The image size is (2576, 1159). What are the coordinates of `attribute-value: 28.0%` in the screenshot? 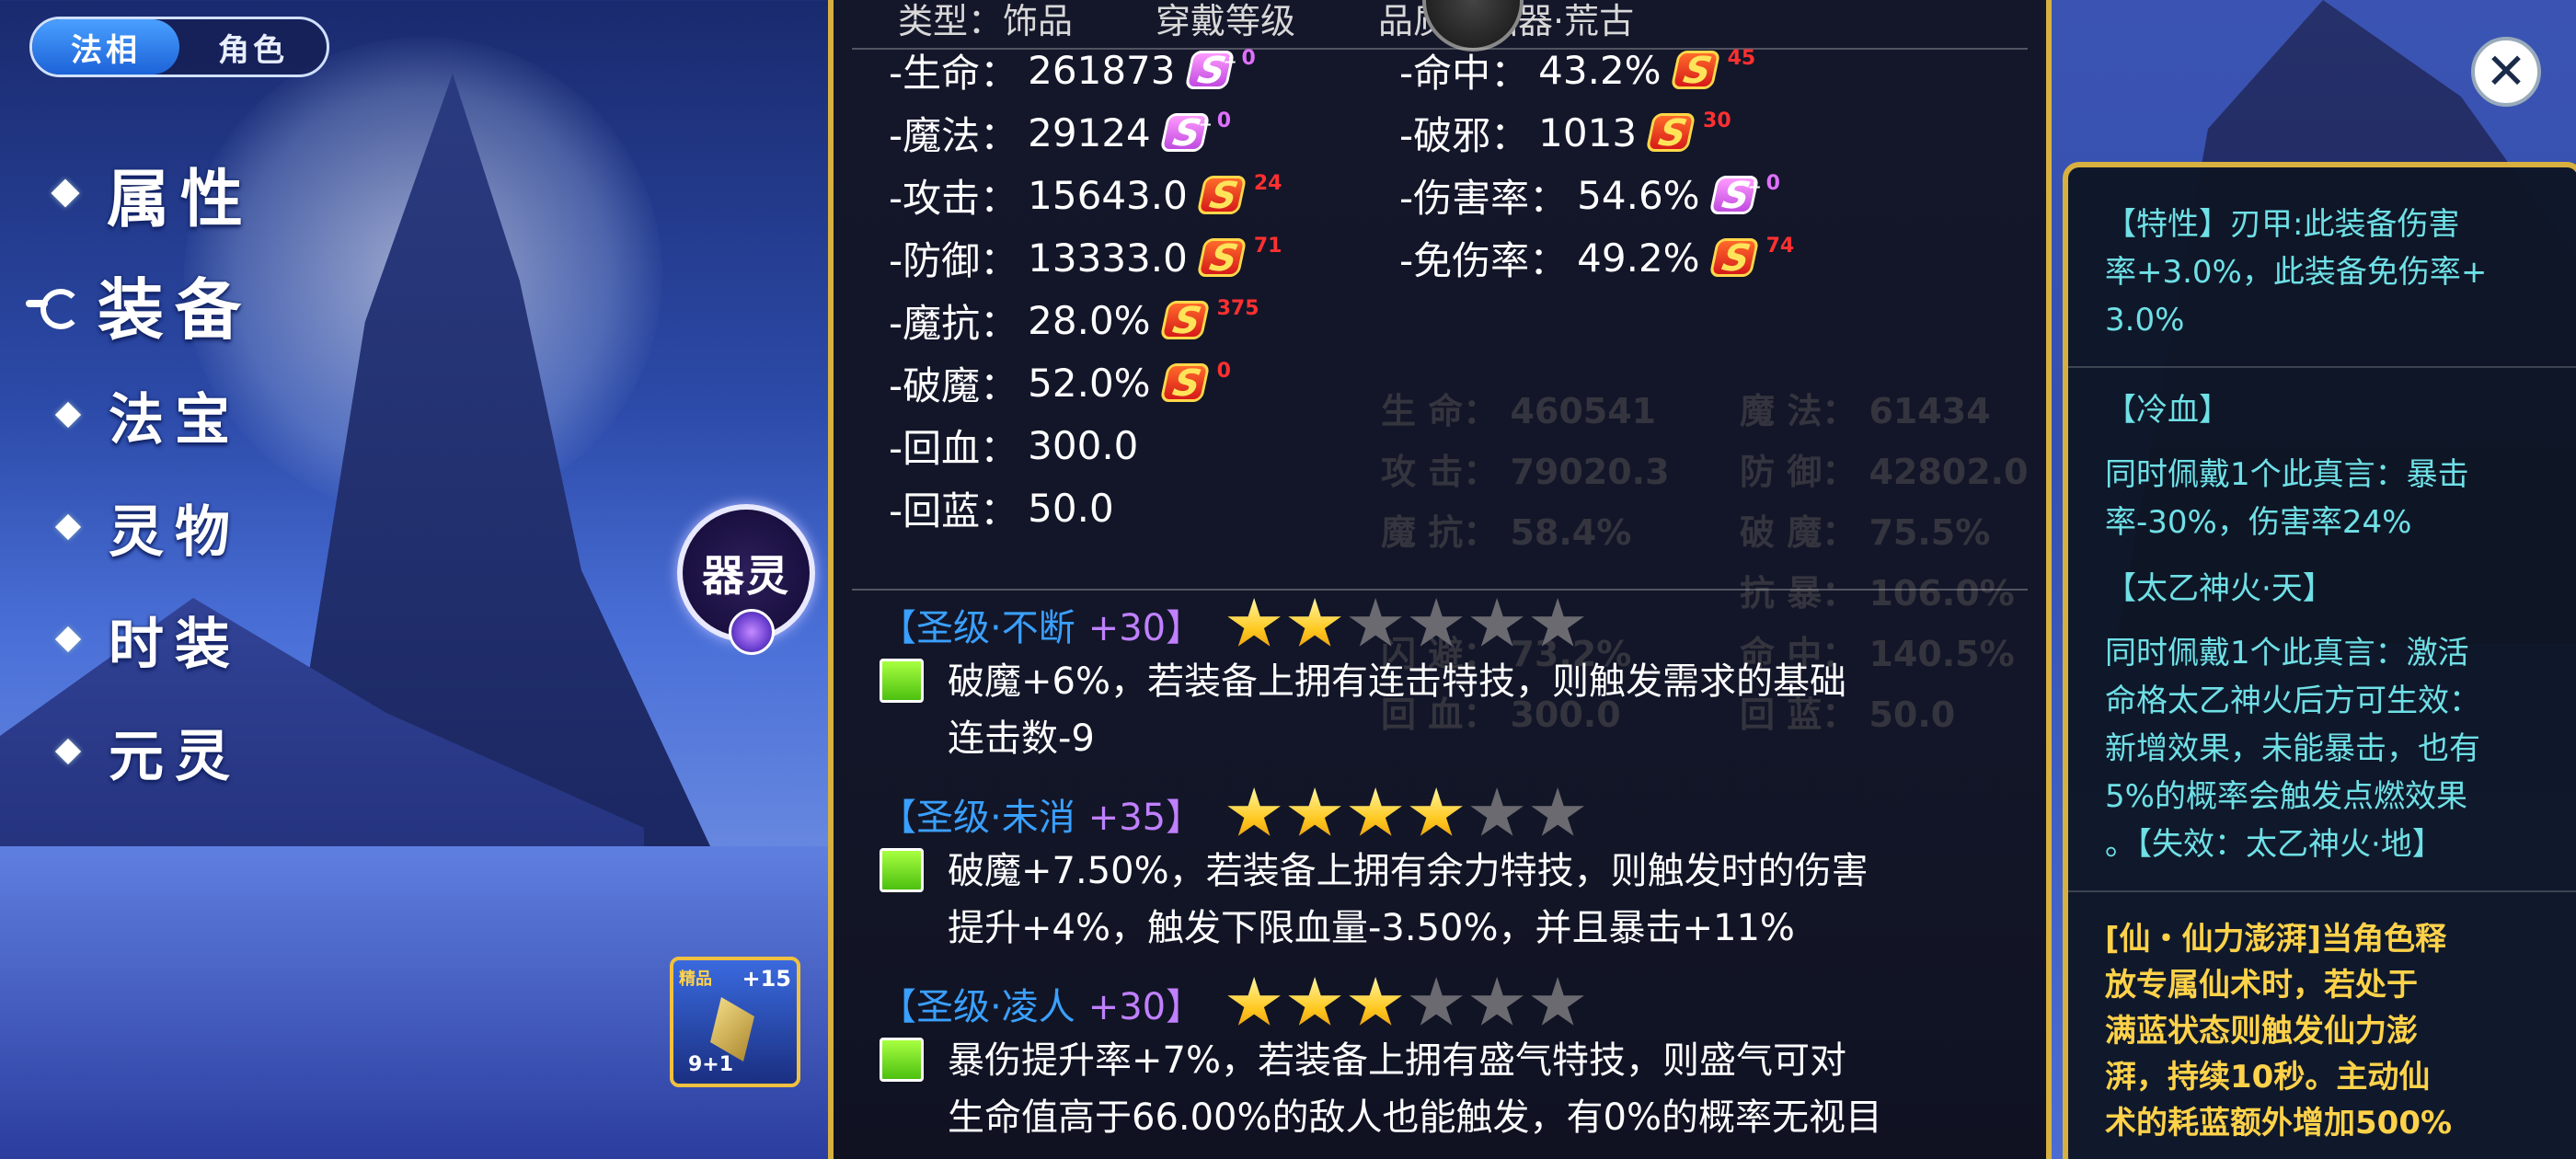 It's located at (1089, 320).